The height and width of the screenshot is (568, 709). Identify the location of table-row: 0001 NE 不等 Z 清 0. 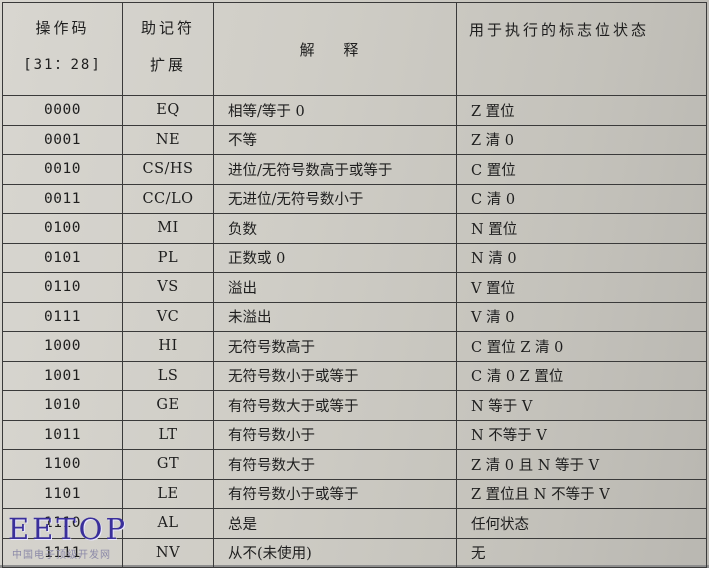
(354, 139).